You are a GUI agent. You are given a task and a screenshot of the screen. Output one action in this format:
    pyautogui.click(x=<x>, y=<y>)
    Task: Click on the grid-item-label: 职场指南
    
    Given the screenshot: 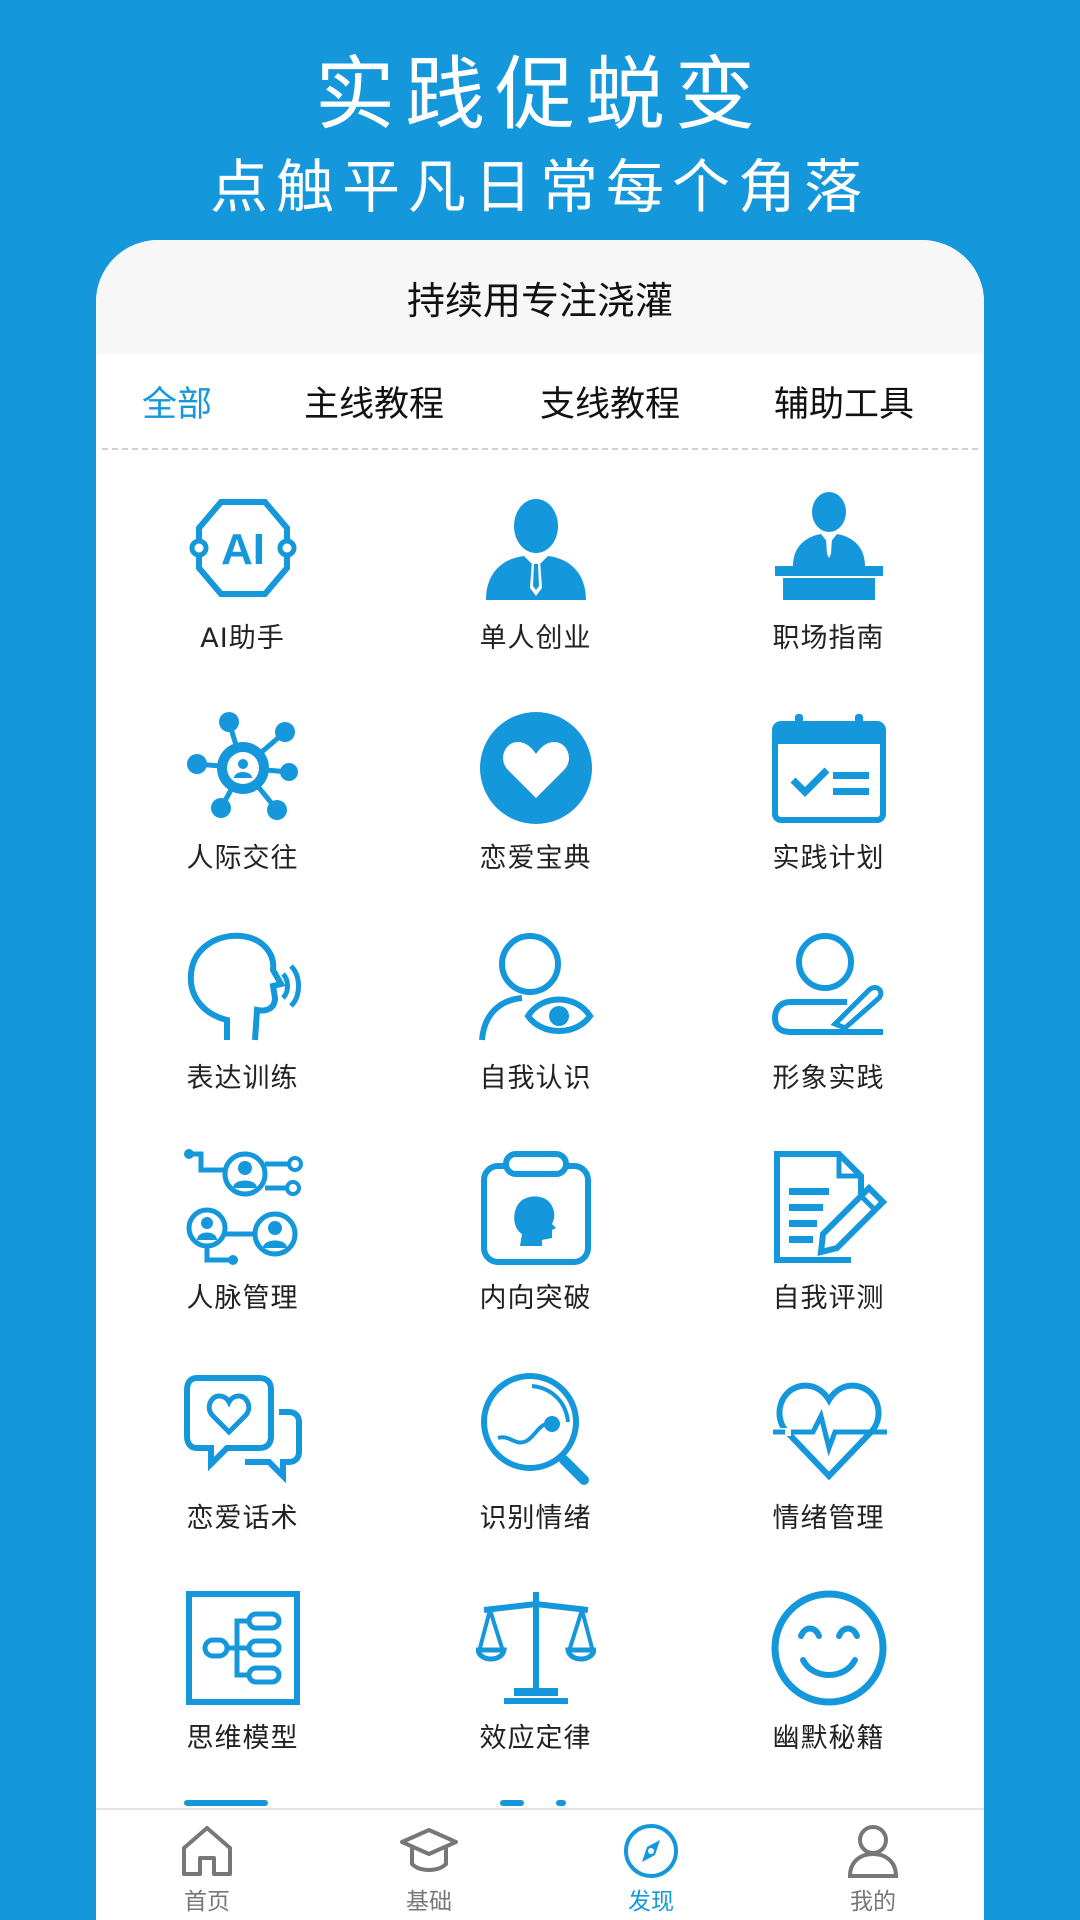 What is the action you would take?
    pyautogui.click(x=828, y=638)
    